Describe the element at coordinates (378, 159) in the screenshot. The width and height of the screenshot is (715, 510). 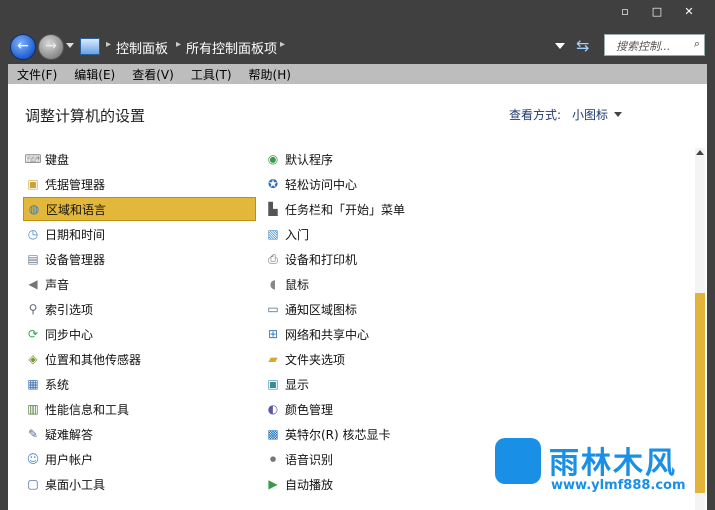
I see `control-panel-item: ◉ 默认程序` at that location.